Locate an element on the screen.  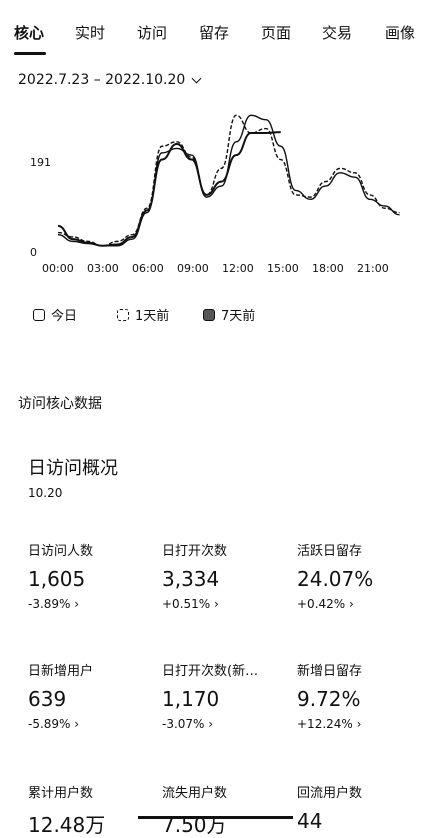
metric-label: 日打开次数 is located at coordinates (195, 551).